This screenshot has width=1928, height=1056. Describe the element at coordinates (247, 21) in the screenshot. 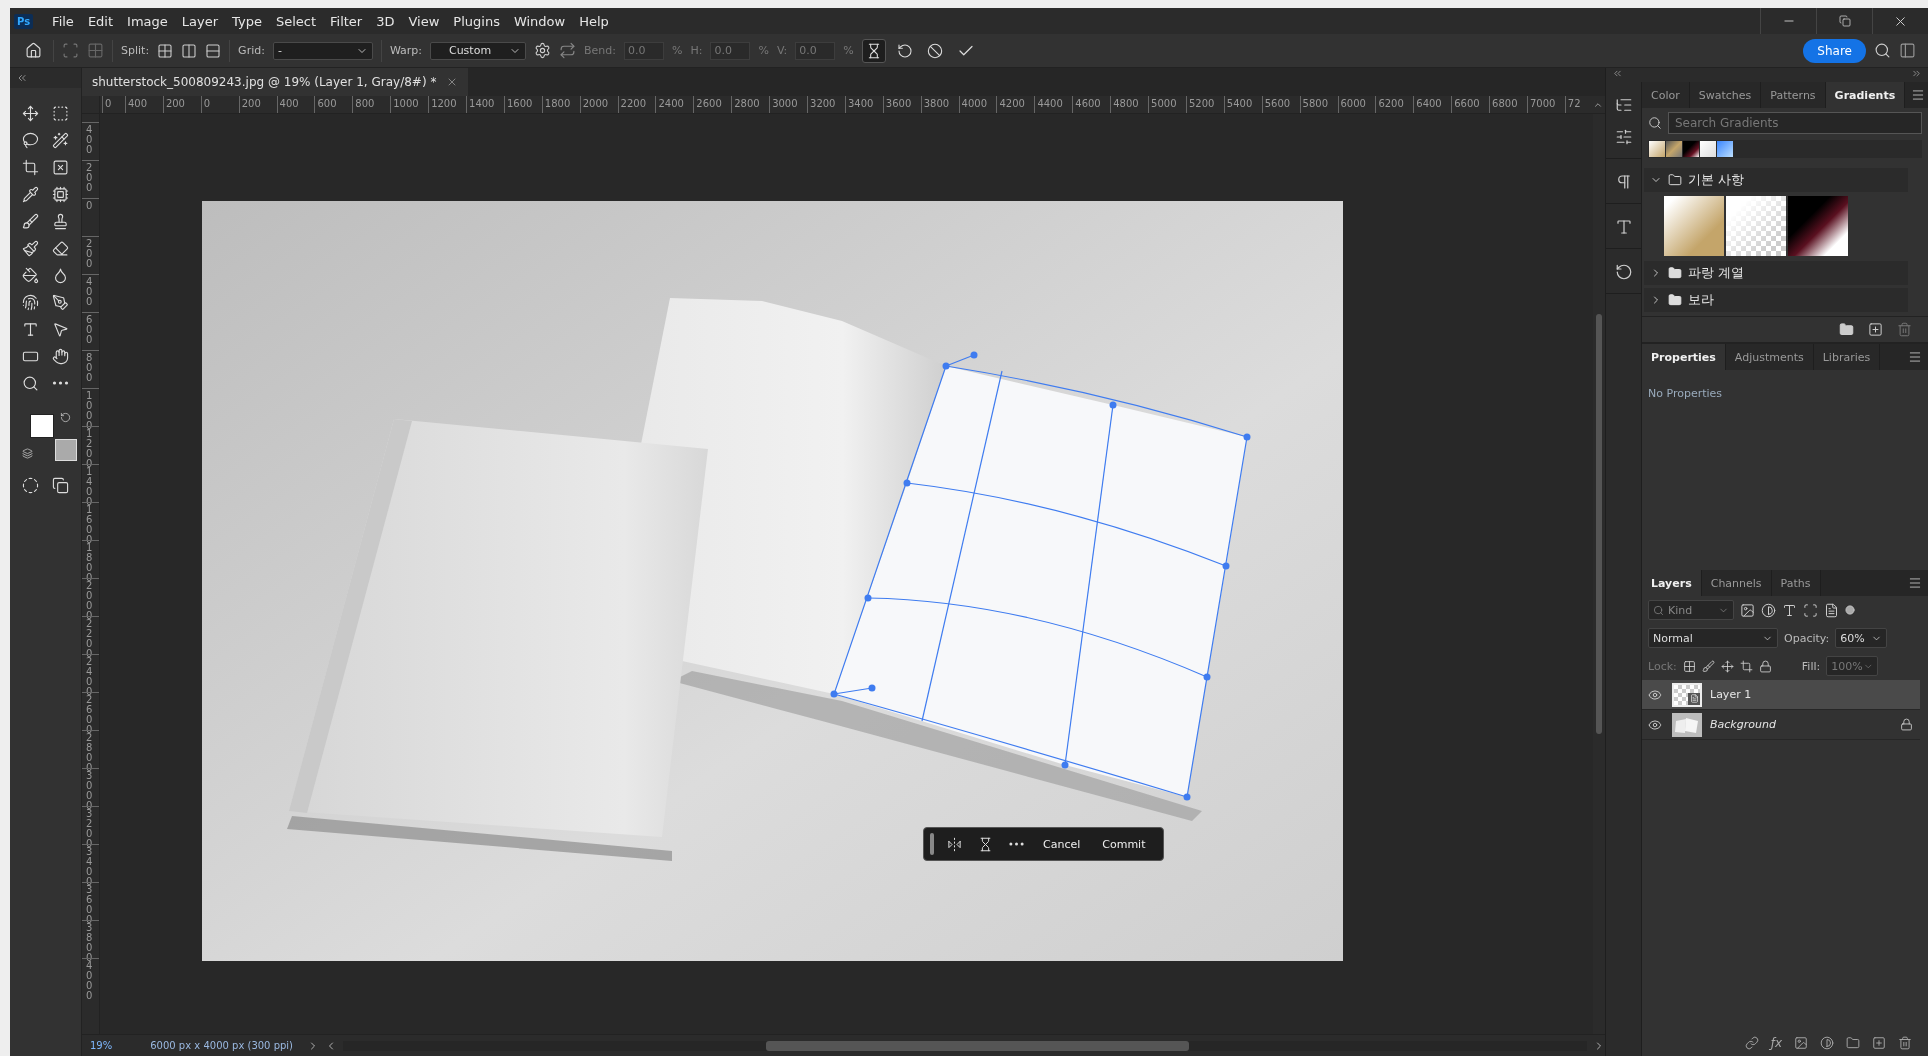

I see `menu-item: Type` at that location.